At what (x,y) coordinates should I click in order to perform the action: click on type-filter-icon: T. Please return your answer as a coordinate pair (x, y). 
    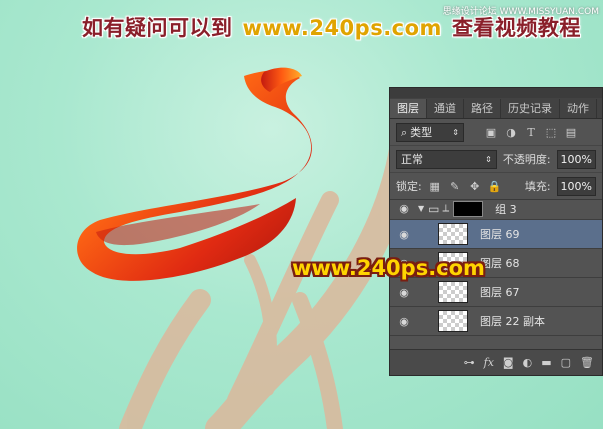
    Looking at the image, I should click on (531, 132).